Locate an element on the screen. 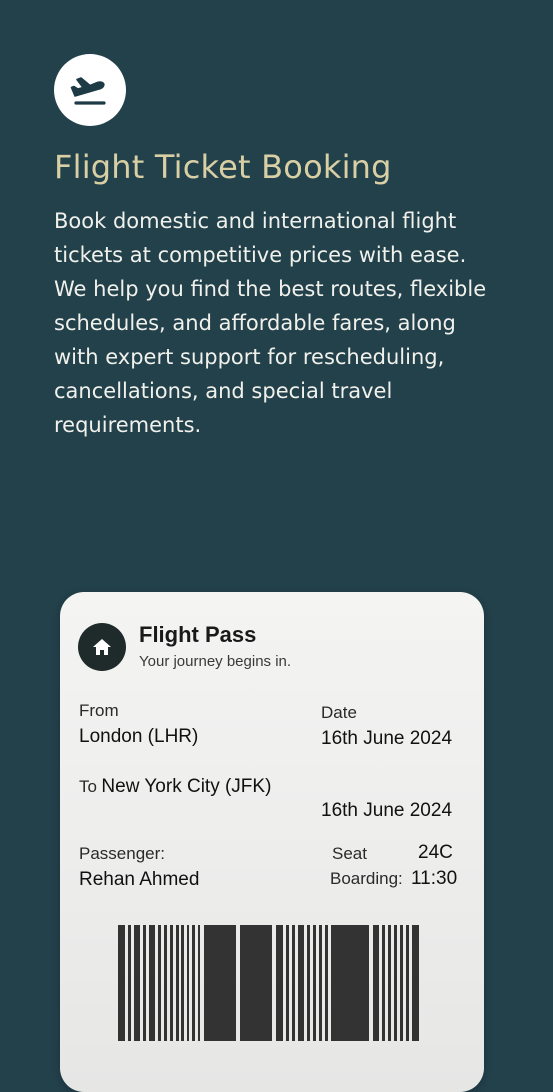  home-icon-badge is located at coordinates (102, 647).